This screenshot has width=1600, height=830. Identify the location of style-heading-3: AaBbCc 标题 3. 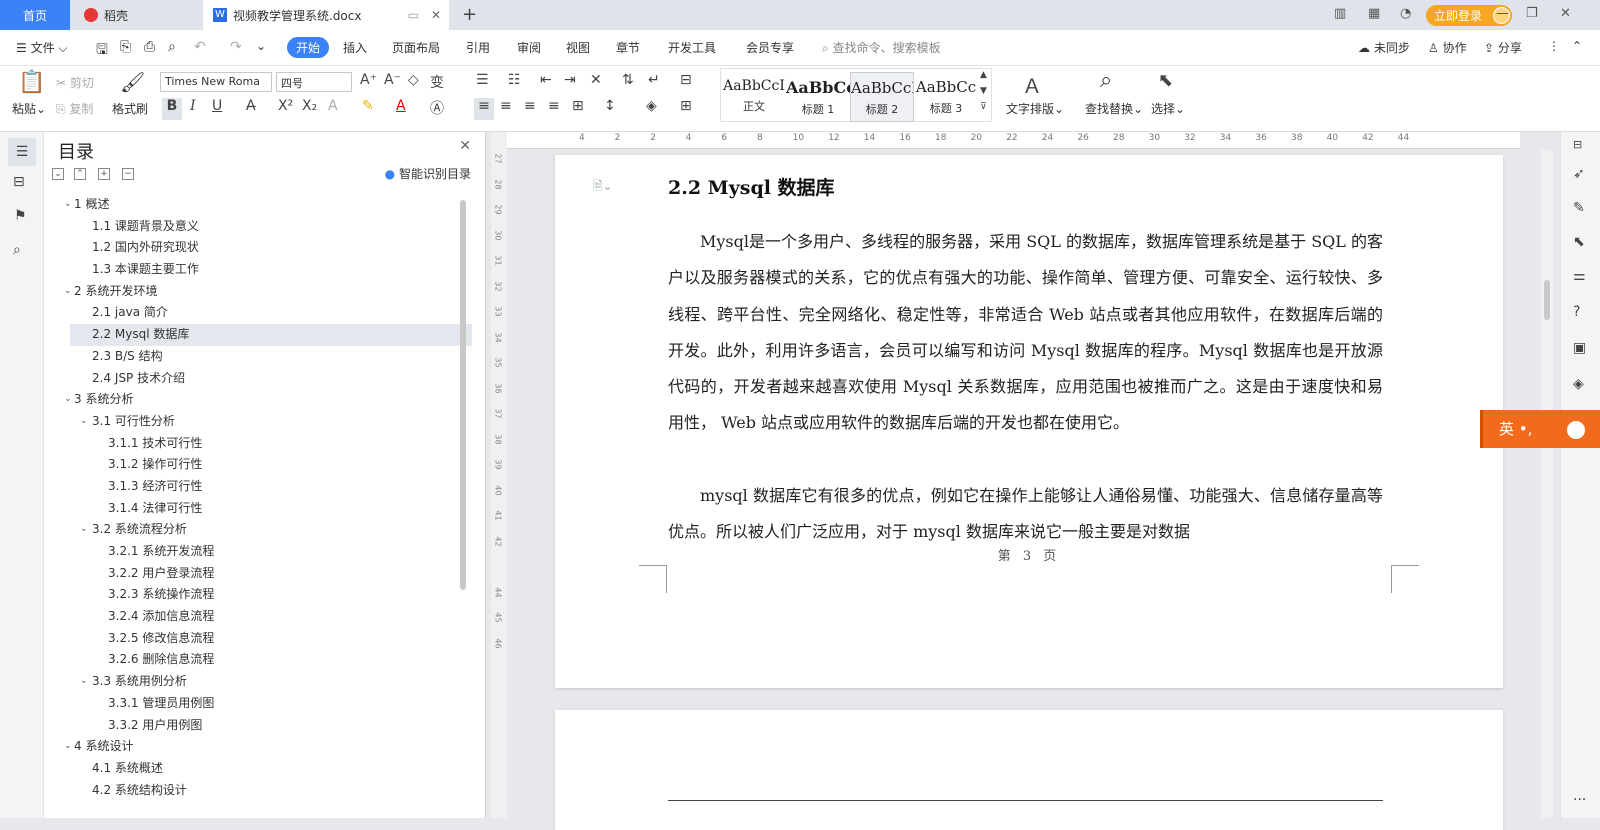
(946, 97).